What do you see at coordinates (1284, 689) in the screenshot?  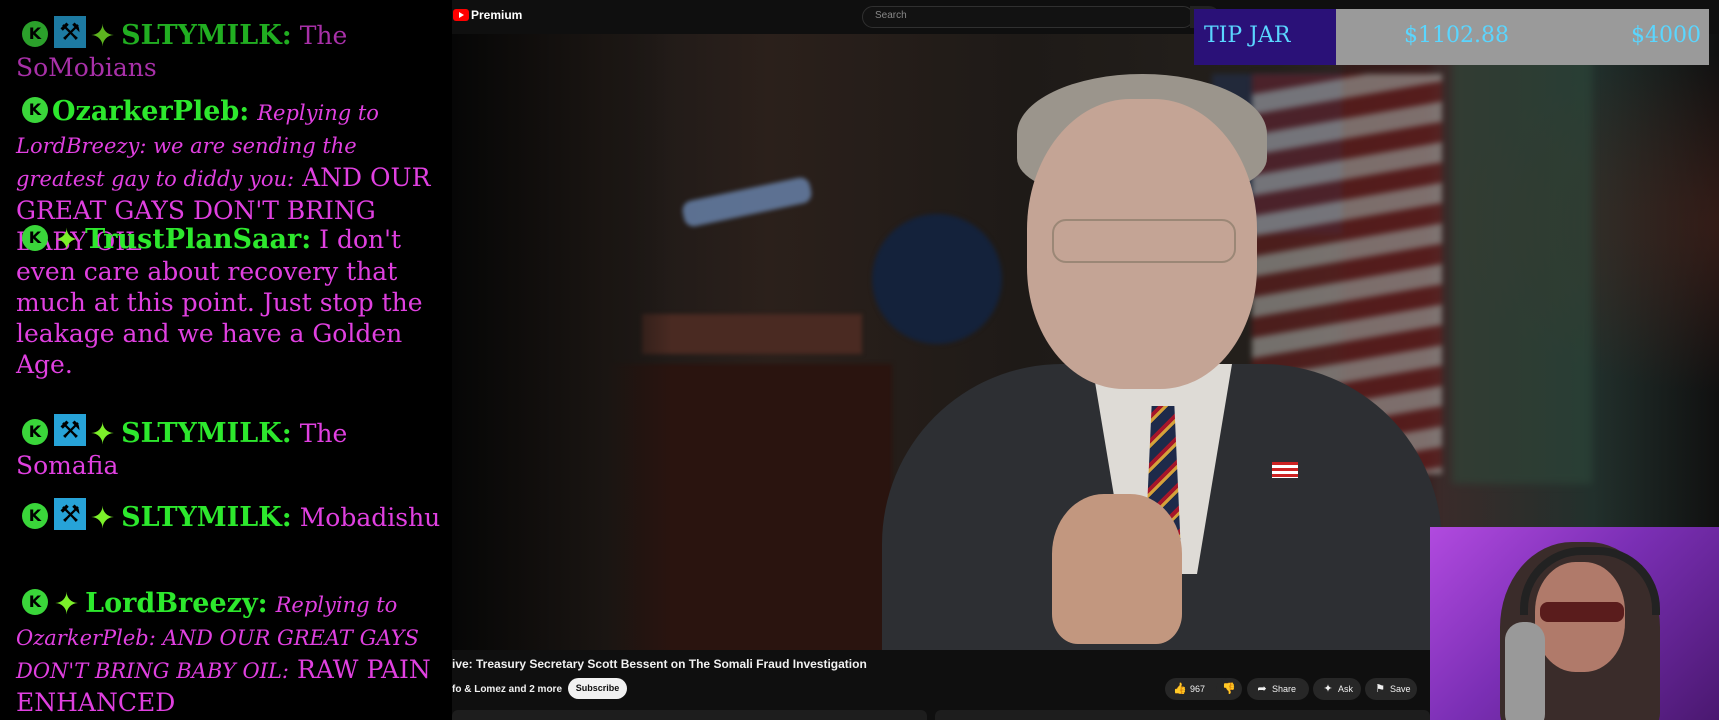 I see `share-label: Share` at bounding box center [1284, 689].